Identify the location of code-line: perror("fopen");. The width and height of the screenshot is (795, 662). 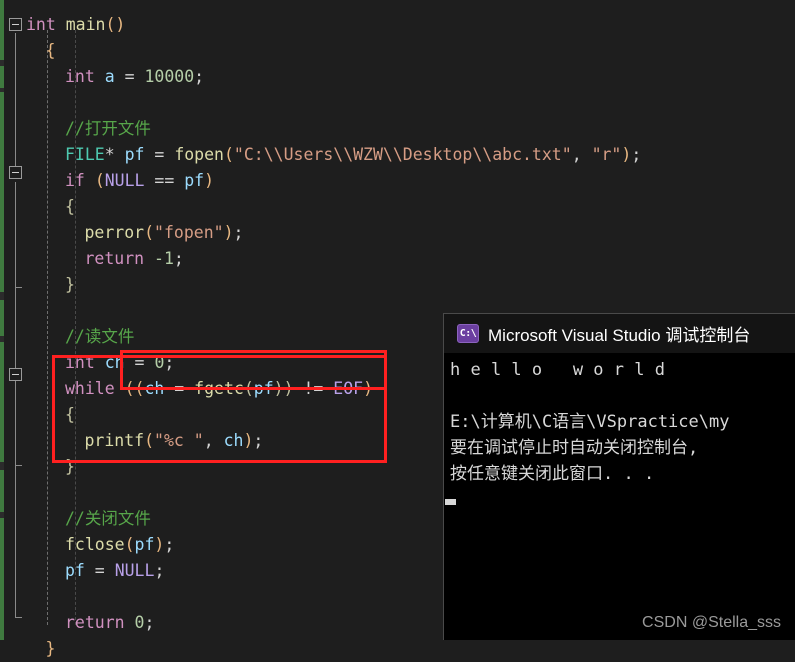
(164, 233).